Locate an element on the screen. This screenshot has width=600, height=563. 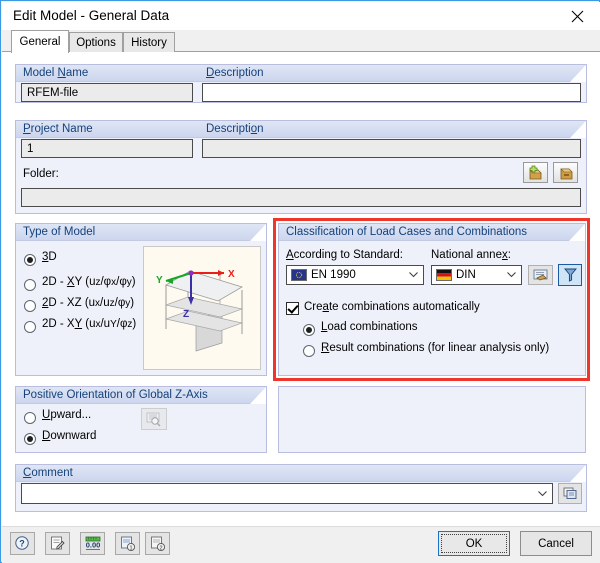
project-description-input is located at coordinates (391, 148).